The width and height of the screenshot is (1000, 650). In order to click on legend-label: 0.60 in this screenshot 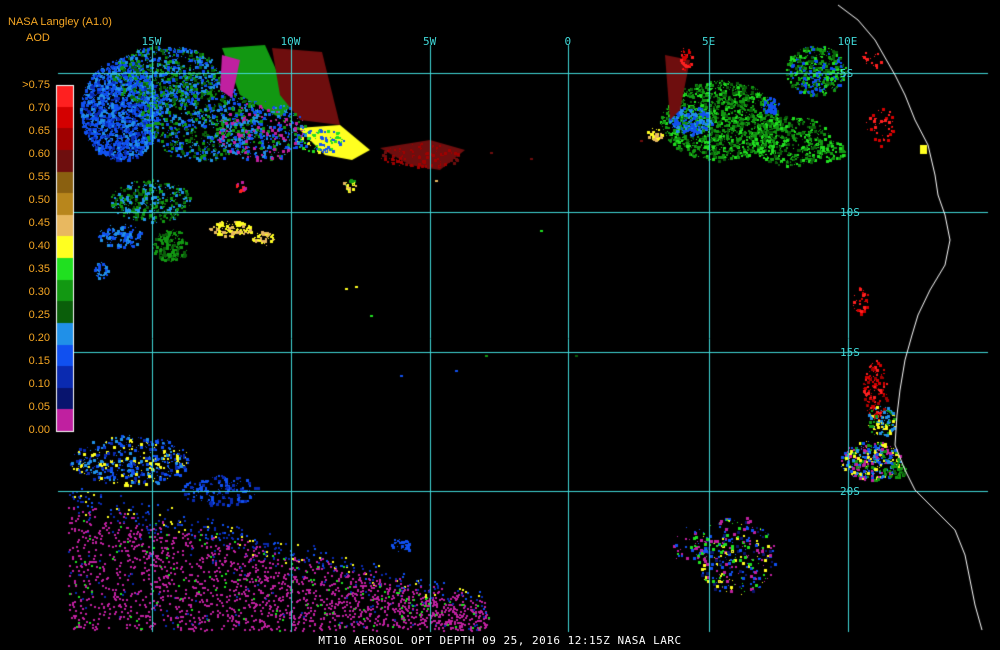, I will do `click(39, 154)`.